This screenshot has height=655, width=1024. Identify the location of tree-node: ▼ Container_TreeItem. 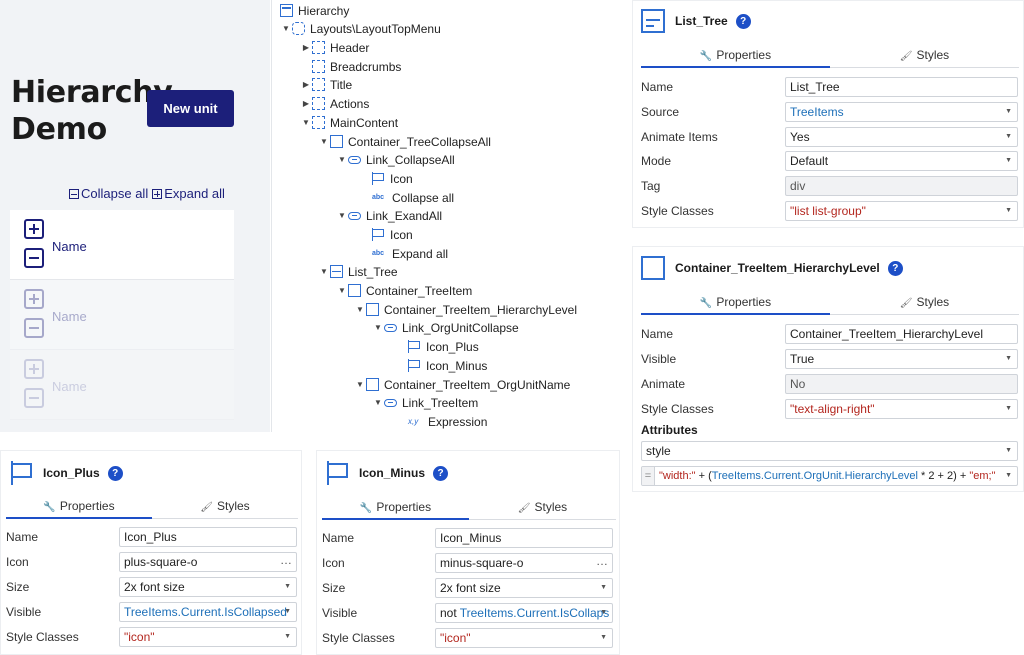
(404, 290).